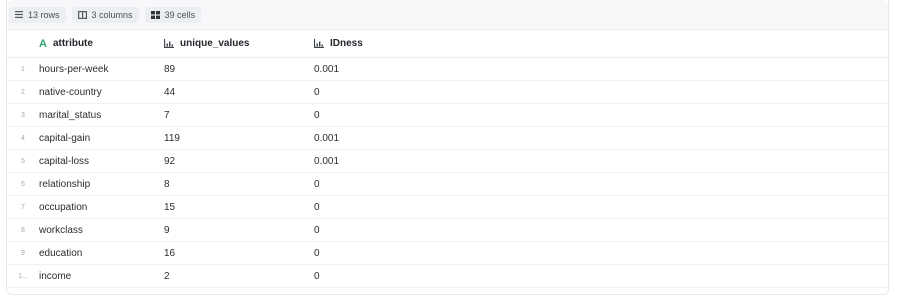  What do you see at coordinates (239, 253) in the screenshot?
I see `cell-unique-values: 16` at bounding box center [239, 253].